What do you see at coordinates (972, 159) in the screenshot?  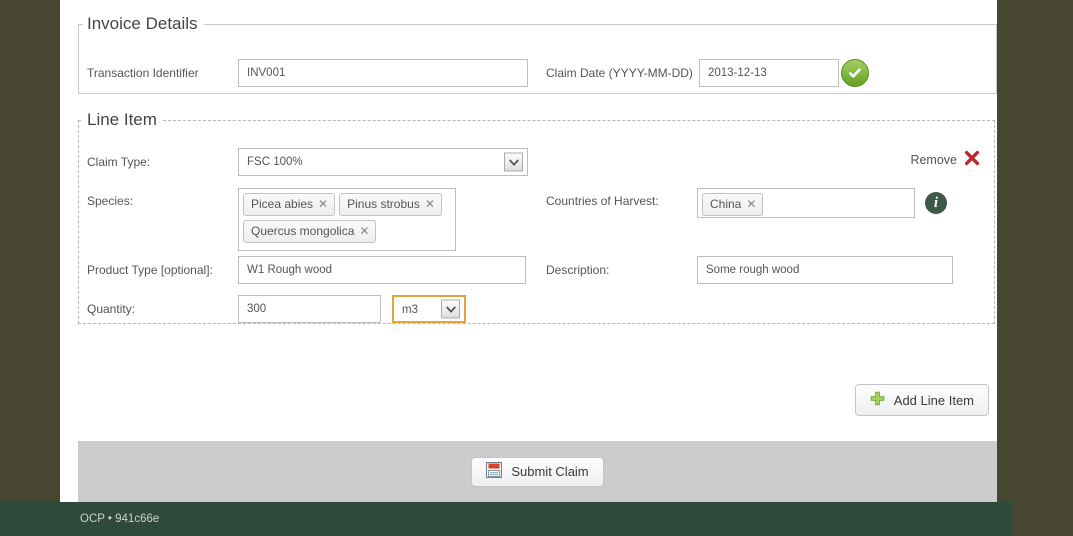 I see `red-x-icon` at bounding box center [972, 159].